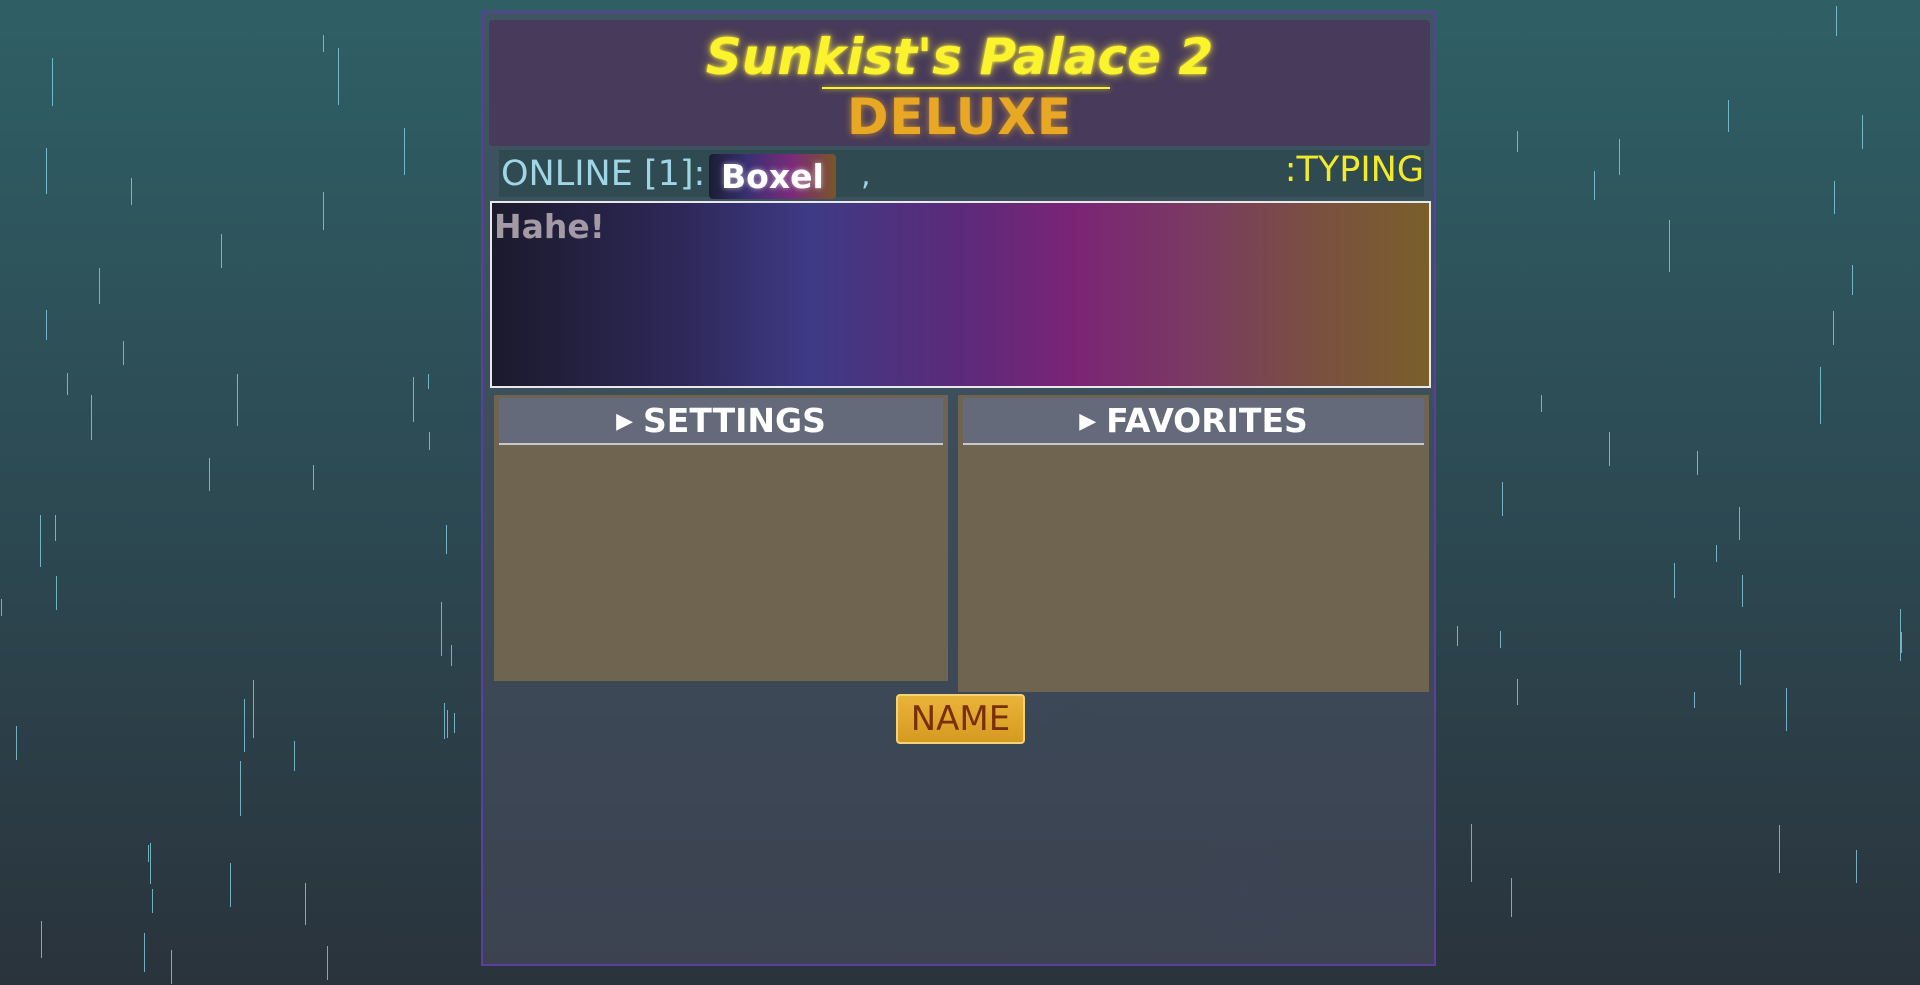 This screenshot has width=1920, height=985. Describe the element at coordinates (603, 174) in the screenshot. I see `online-count-label: ONLINE [1]:` at that location.